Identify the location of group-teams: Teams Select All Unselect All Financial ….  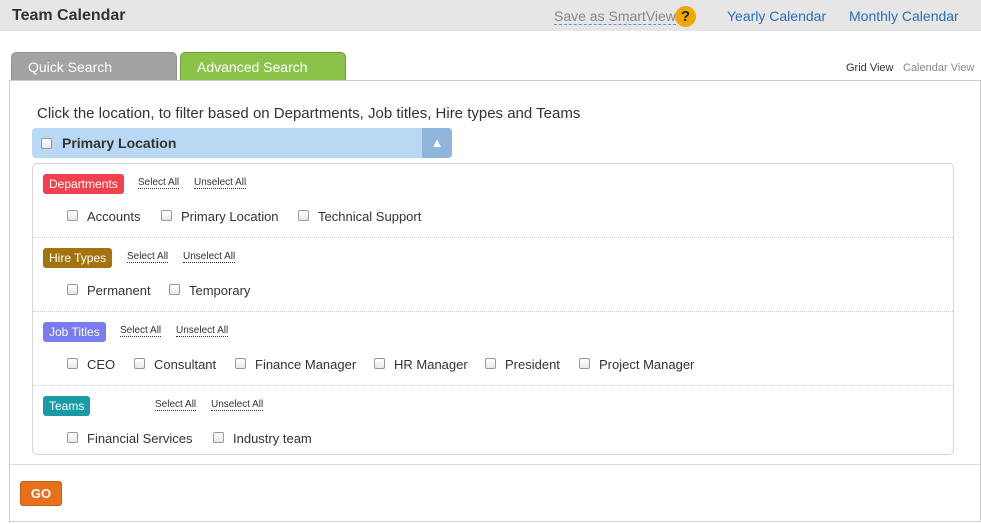
(493, 420).